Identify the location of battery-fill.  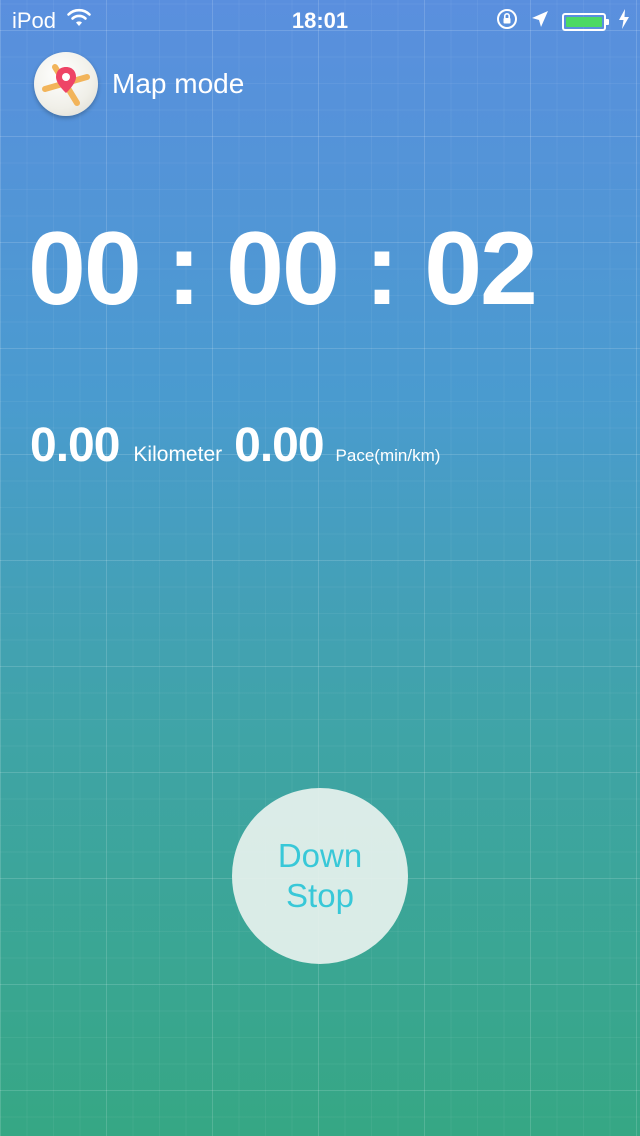
(584, 22).